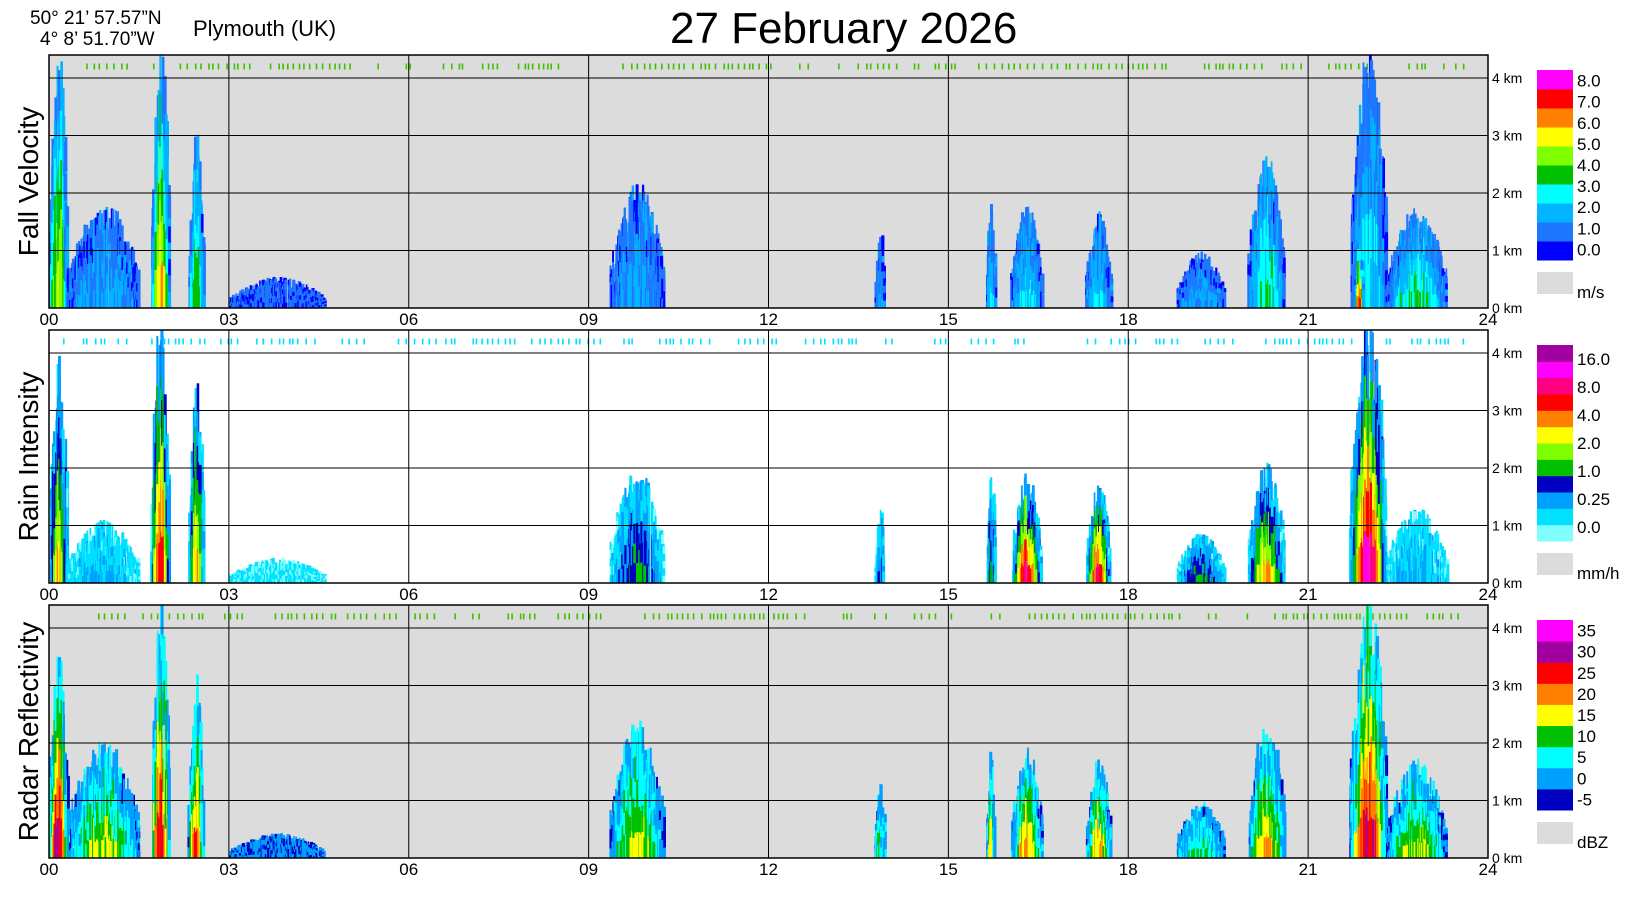 The width and height of the screenshot is (1640, 900). I want to click on x-tick-label: 03, so click(228, 319).